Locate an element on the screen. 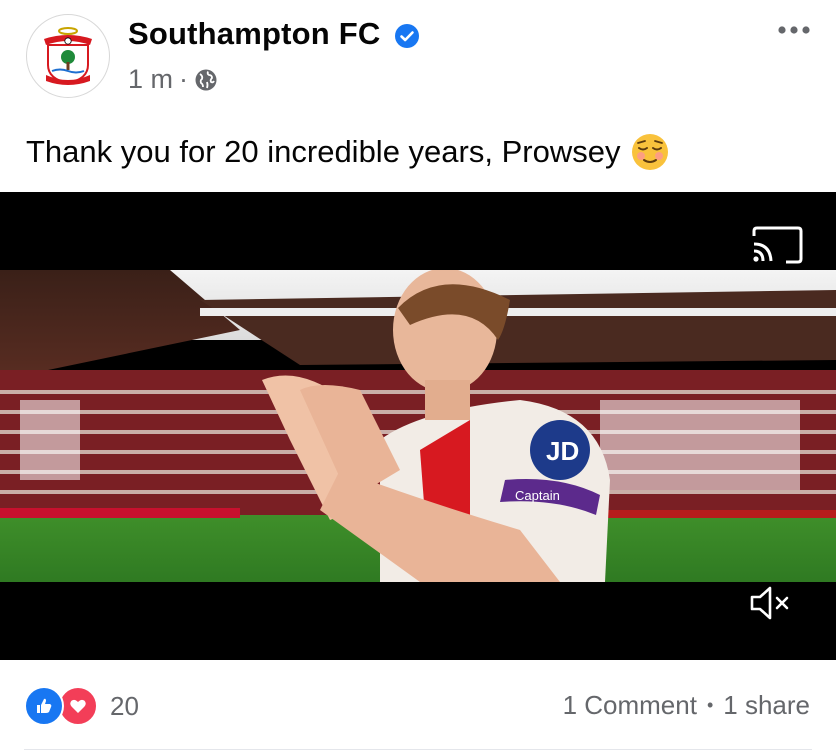  relieved-face-emoji is located at coordinates (650, 152).